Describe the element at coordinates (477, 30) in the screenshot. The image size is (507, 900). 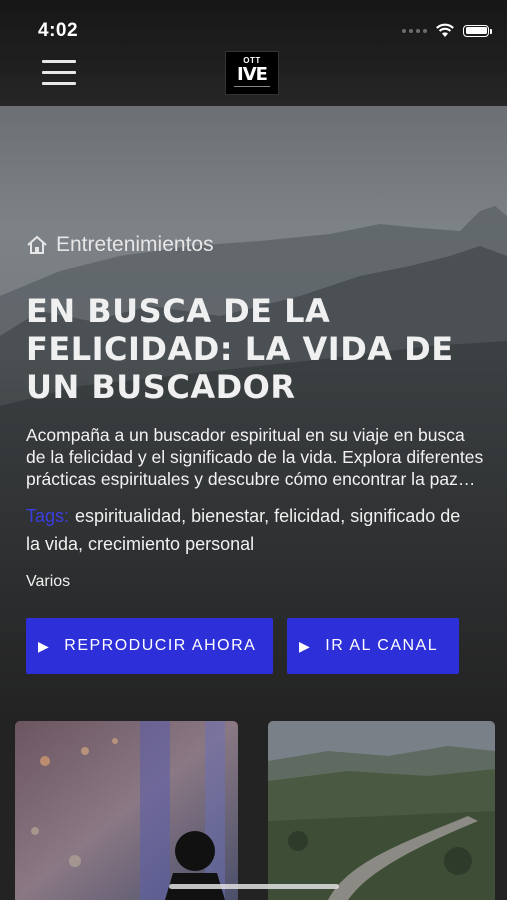
I see `battery-icon` at that location.